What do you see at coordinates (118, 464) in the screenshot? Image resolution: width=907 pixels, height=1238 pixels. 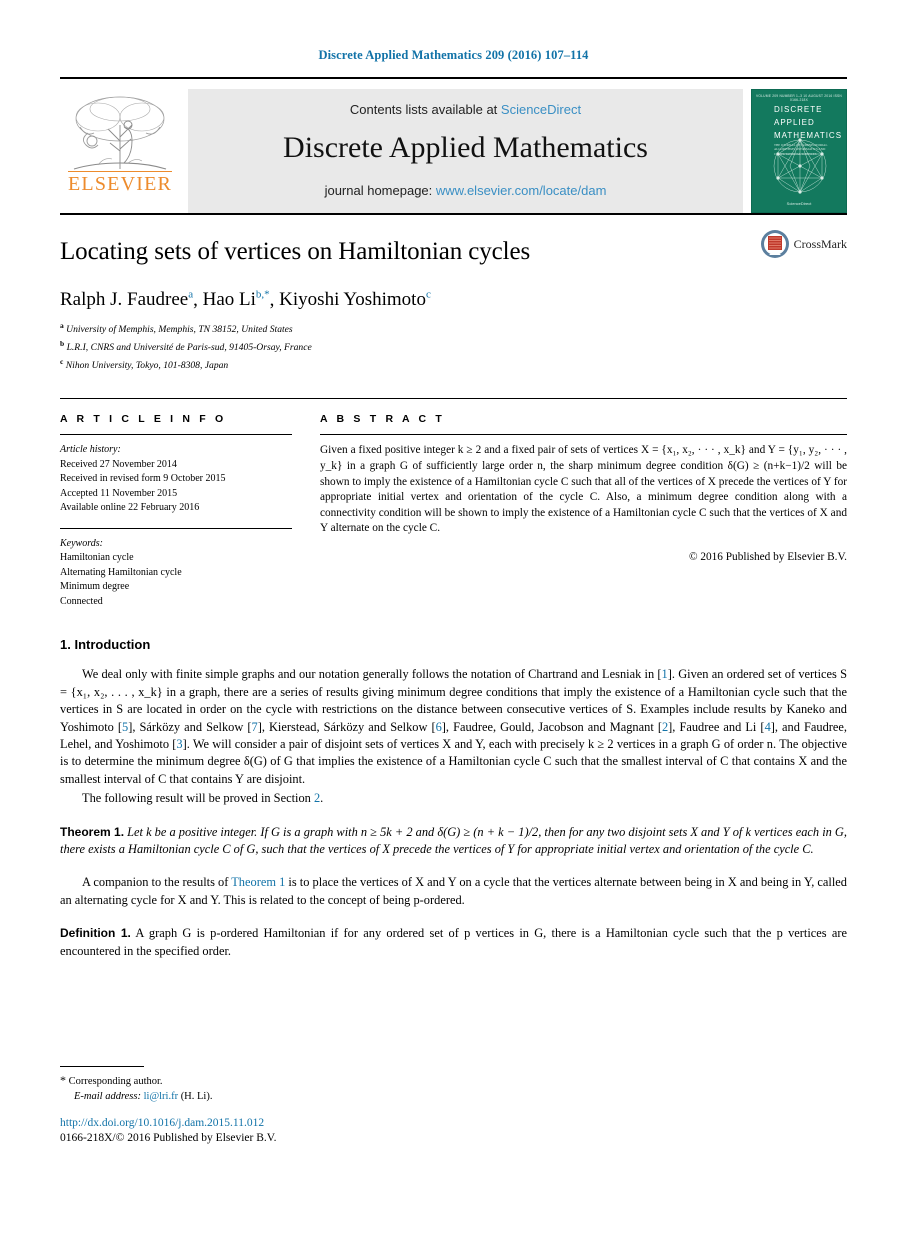 I see `article-history-item: Received 27 November 2014` at bounding box center [118, 464].